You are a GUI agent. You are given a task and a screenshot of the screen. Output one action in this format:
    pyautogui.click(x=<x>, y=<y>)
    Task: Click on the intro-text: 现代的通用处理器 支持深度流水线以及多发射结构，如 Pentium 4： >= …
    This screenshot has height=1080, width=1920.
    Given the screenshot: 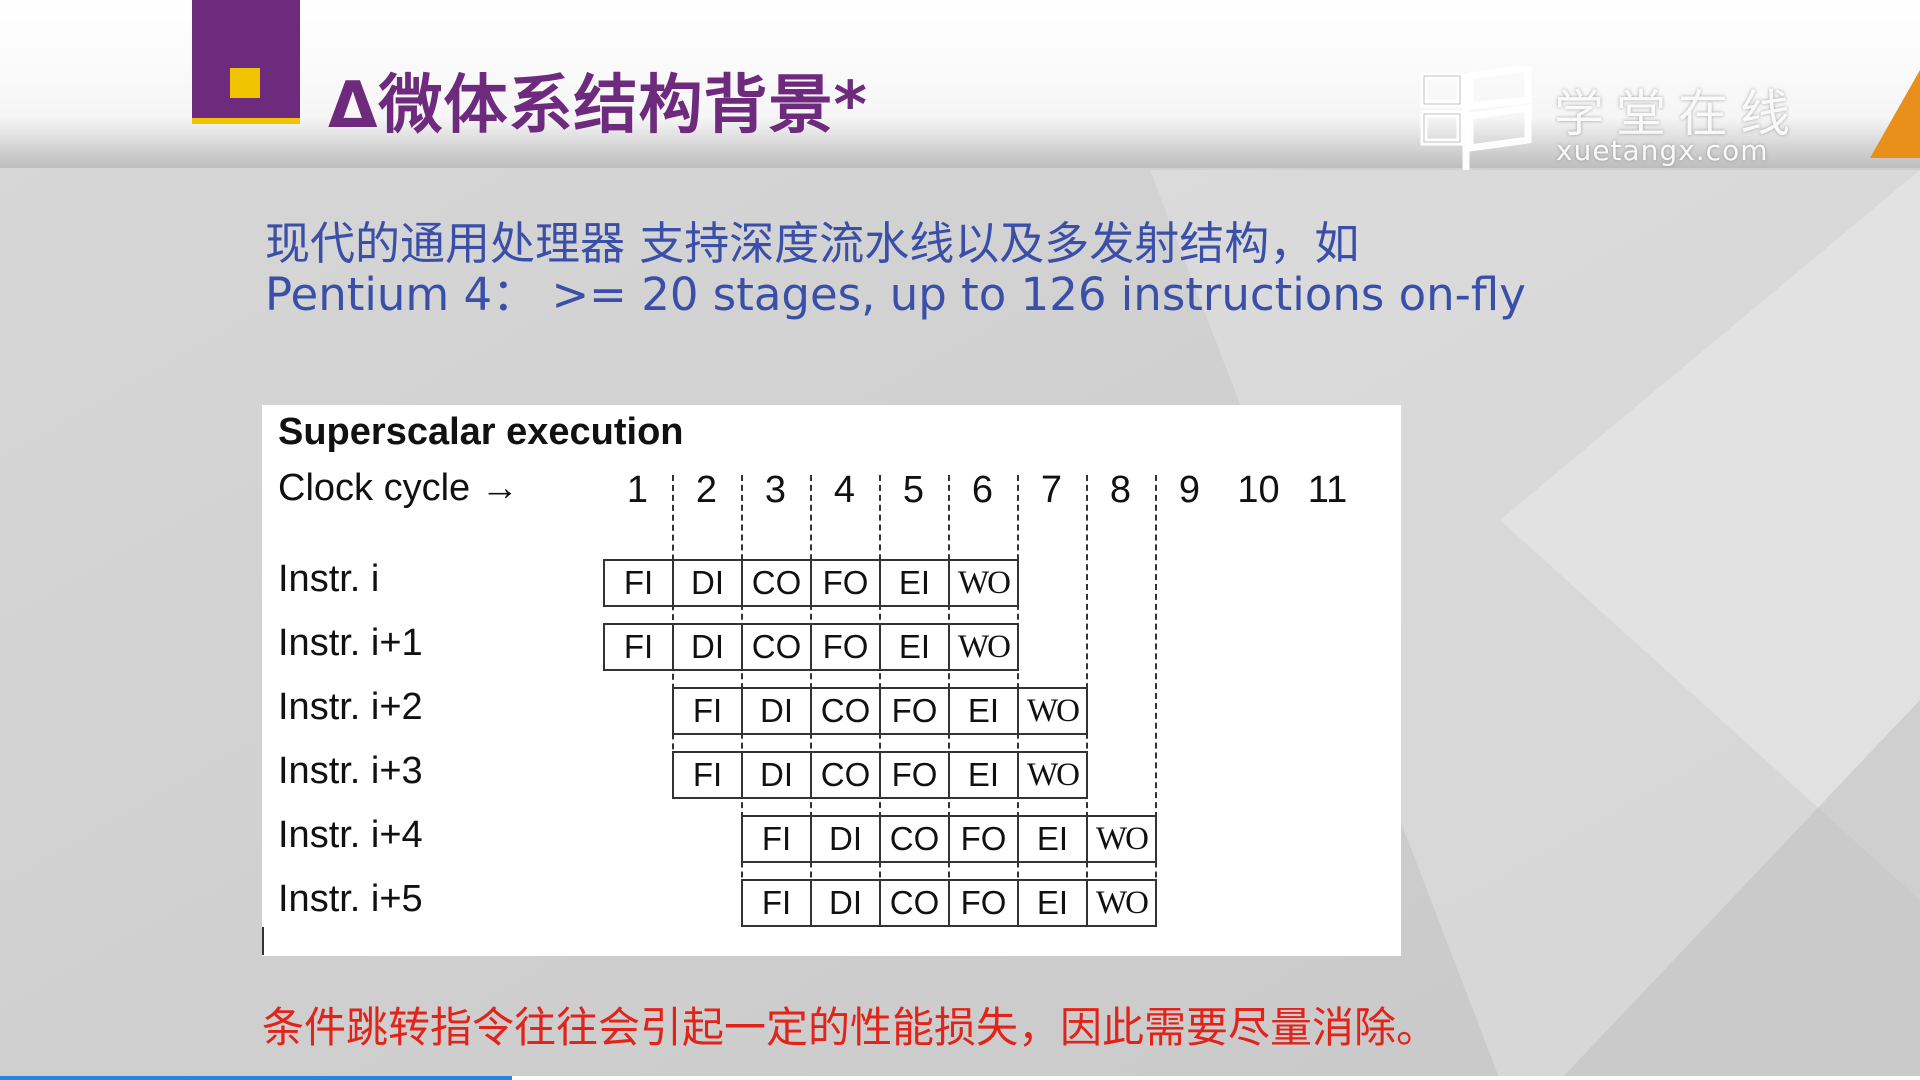 What is the action you would take?
    pyautogui.click(x=895, y=269)
    